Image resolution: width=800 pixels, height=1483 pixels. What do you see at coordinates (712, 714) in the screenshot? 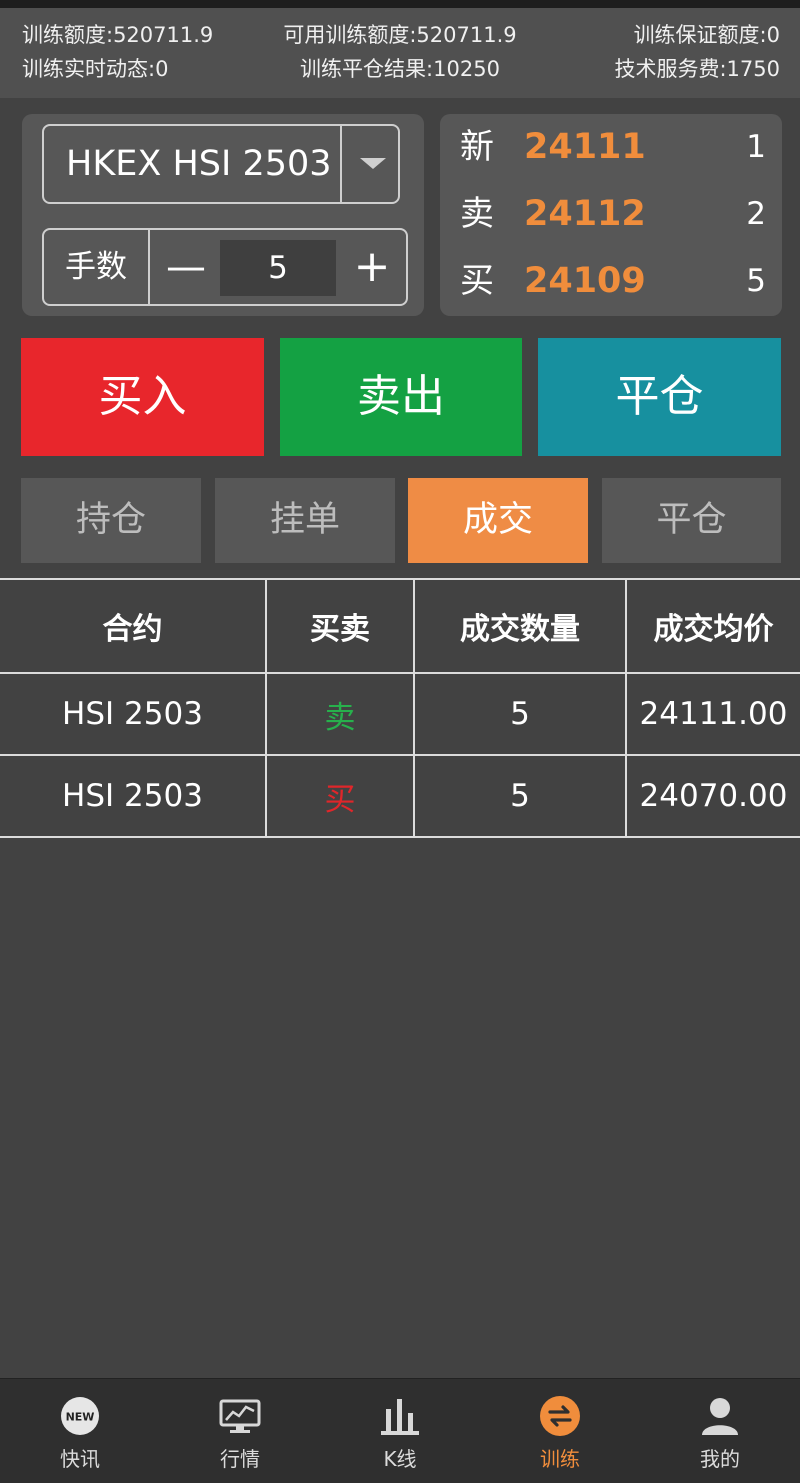
I see `cell-price: 24111.00` at bounding box center [712, 714].